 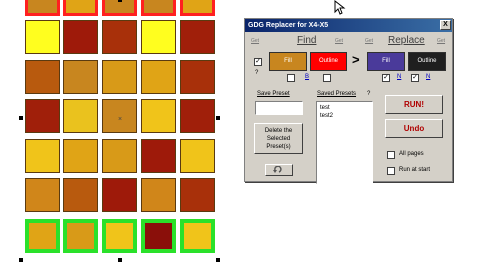 What do you see at coordinates (258, 62) in the screenshot?
I see `find-fill-checkbox: ✓` at bounding box center [258, 62].